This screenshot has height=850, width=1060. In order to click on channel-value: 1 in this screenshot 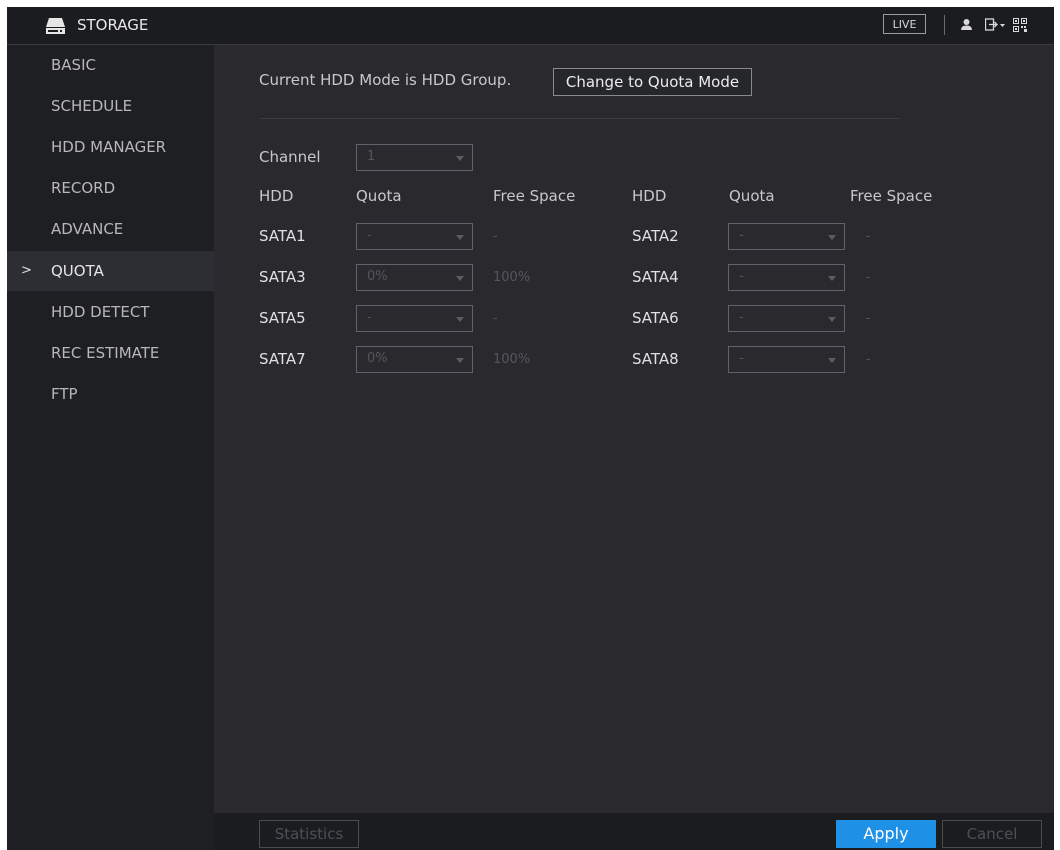, I will do `click(371, 156)`.